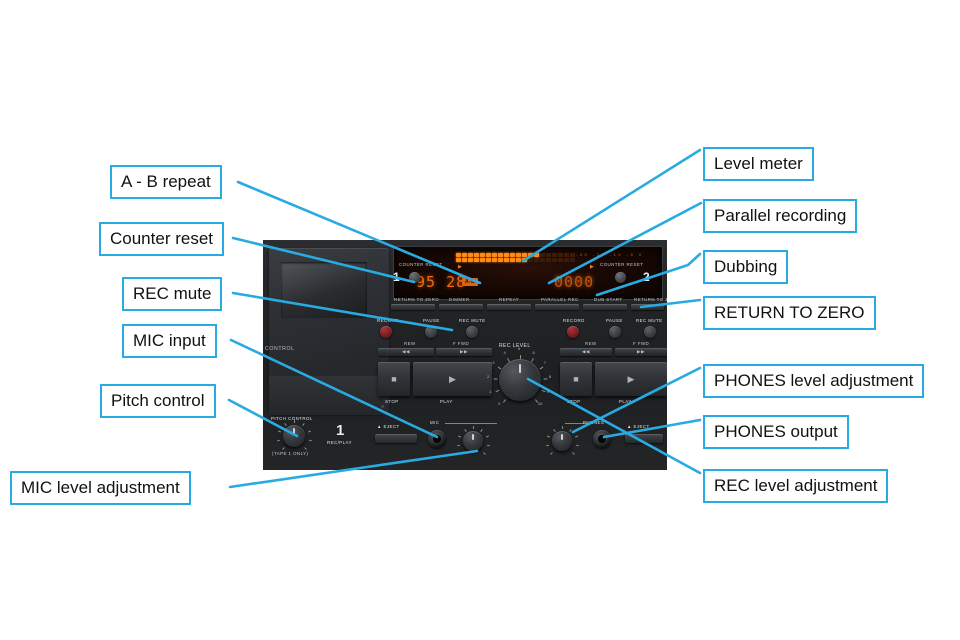 Image resolution: width=960 pixels, height=640 pixels. I want to click on callout-phones-output: PHONES output, so click(776, 432).